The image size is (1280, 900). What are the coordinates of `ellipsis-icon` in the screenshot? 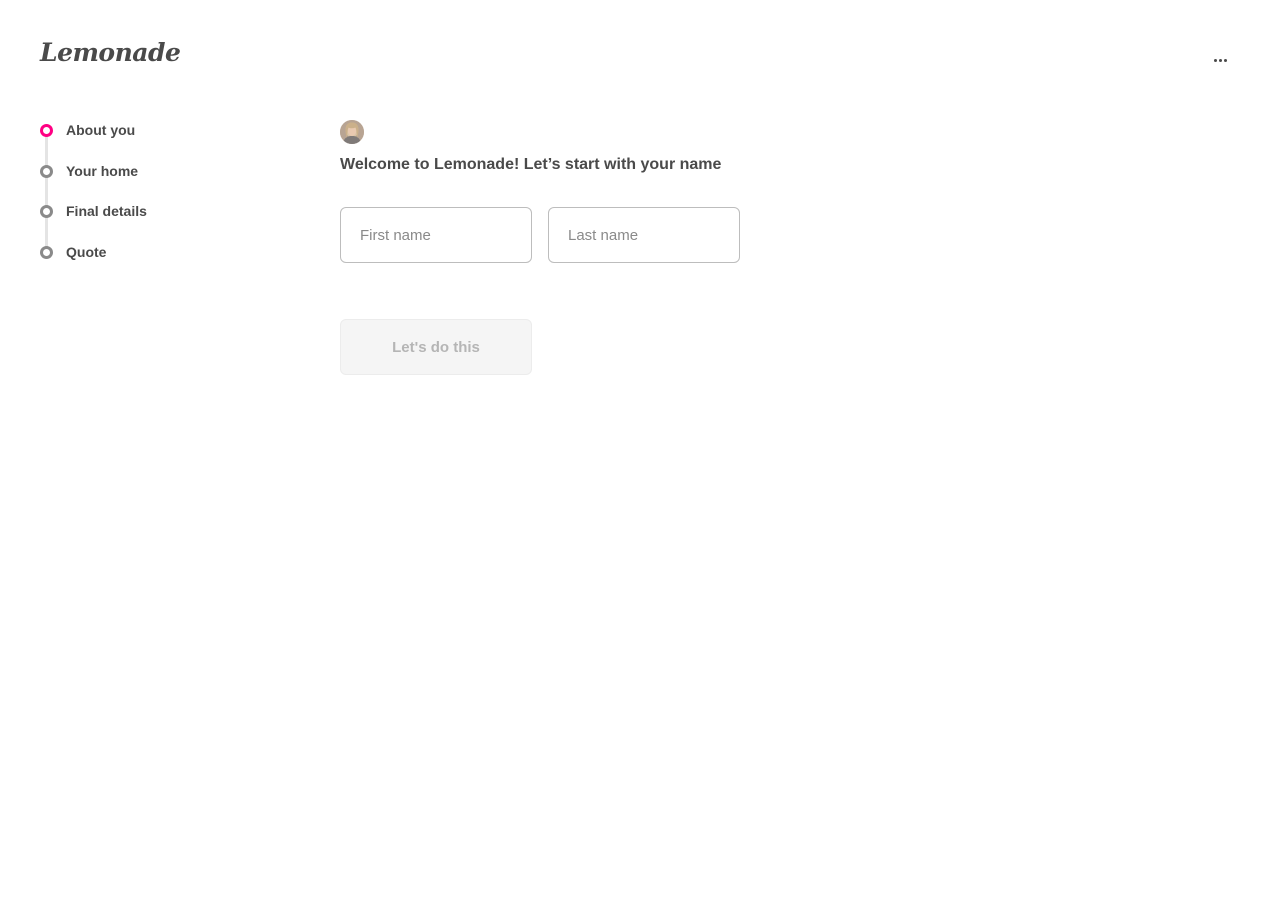 It's located at (1215, 60).